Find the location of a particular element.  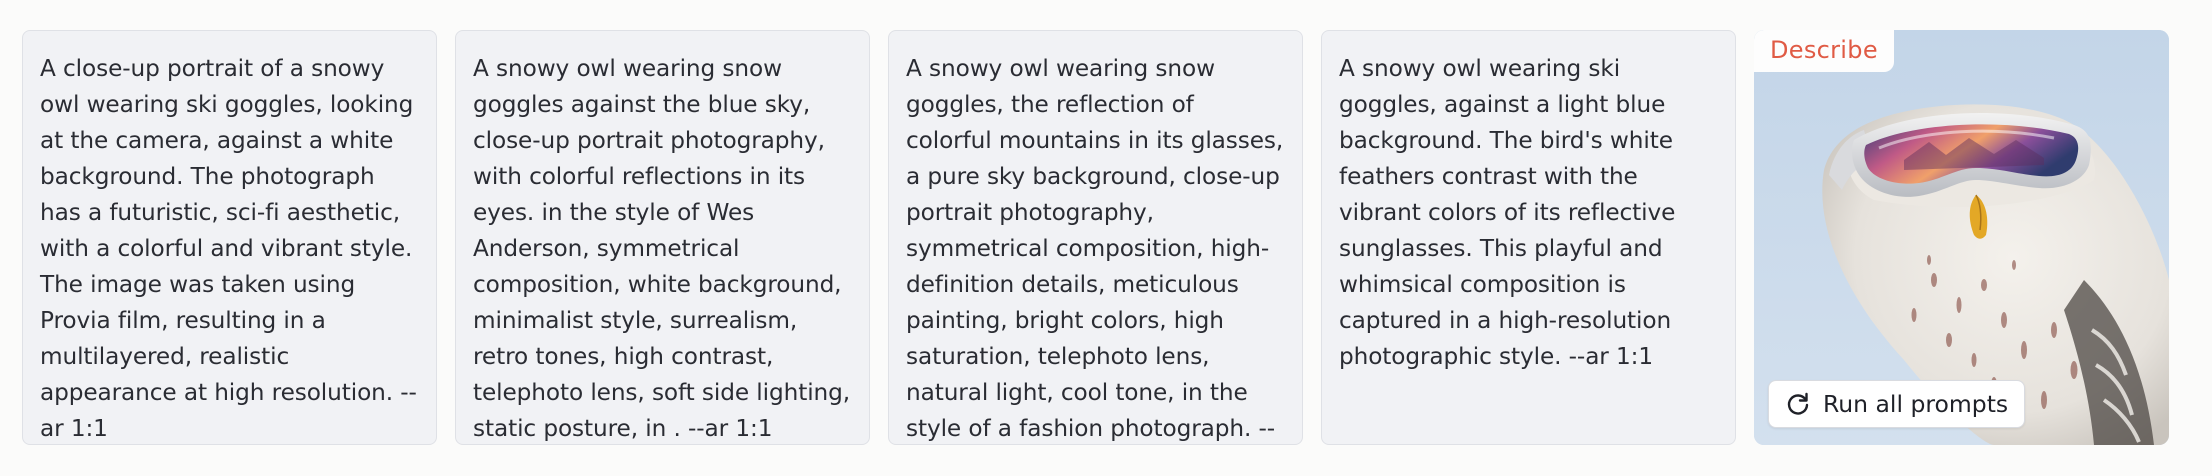

run-all-prompts-label: Run all prompts is located at coordinates (1916, 404).